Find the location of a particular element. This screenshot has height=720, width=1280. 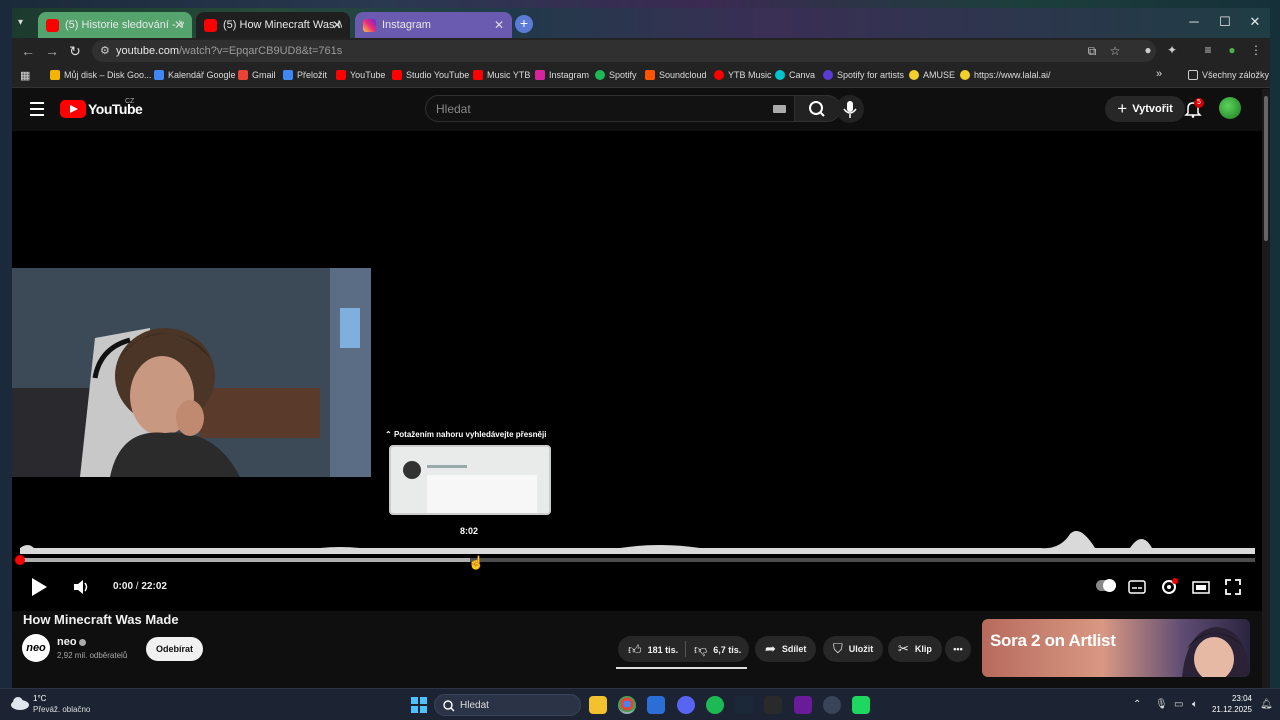

spotify-icon is located at coordinates (715, 705).